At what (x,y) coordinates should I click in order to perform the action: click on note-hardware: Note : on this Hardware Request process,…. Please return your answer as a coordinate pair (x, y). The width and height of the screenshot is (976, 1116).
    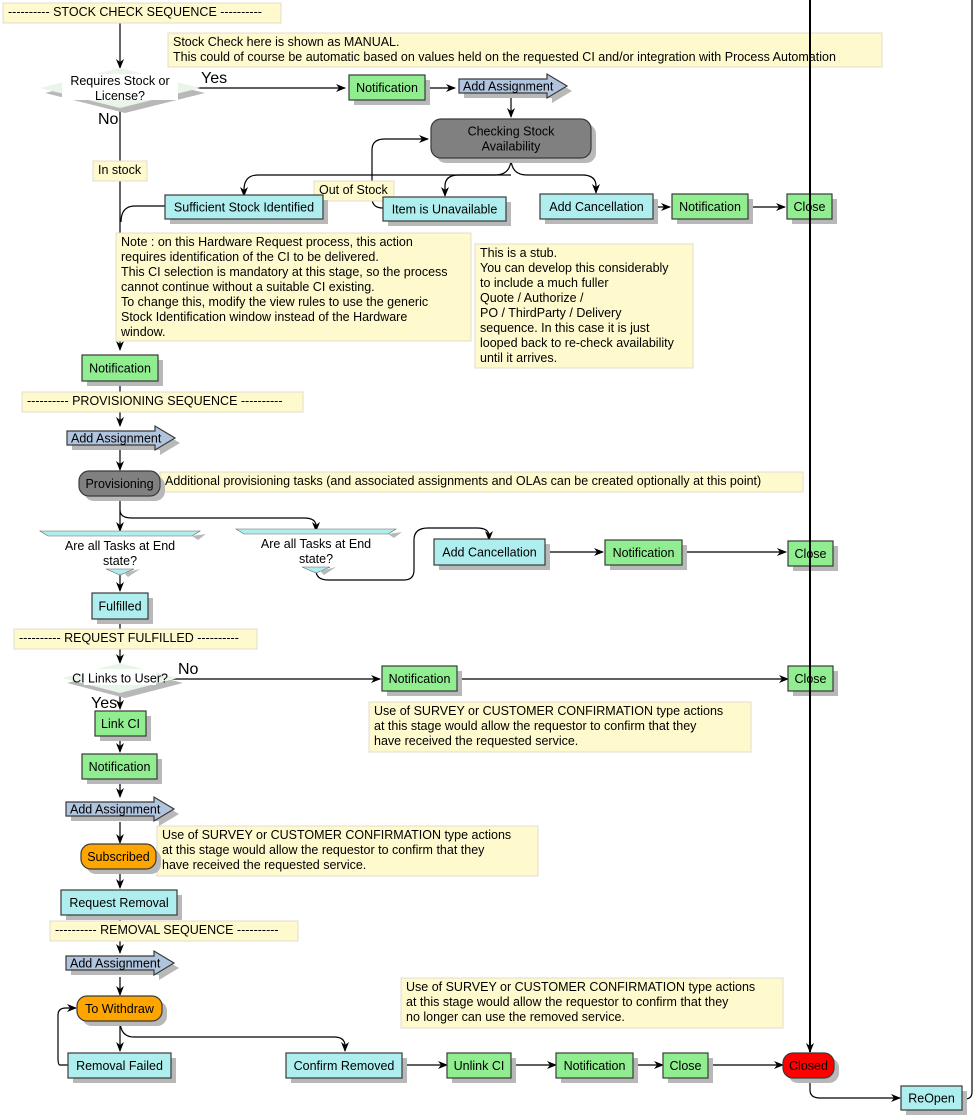
    Looking at the image, I should click on (293, 287).